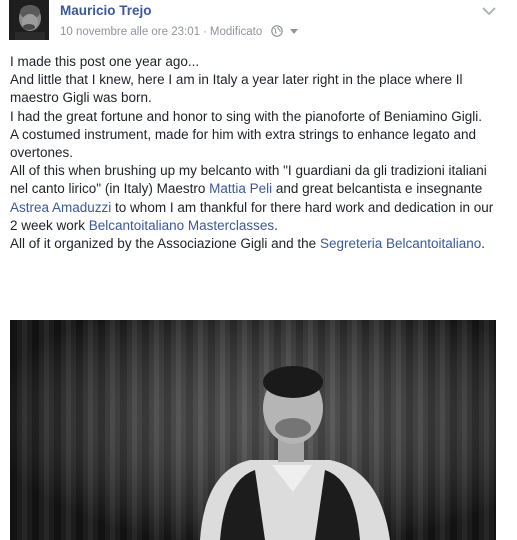 Image resolution: width=517 pixels, height=540 pixels. What do you see at coordinates (489, 10) in the screenshot?
I see `chevron-down-icon` at bounding box center [489, 10].